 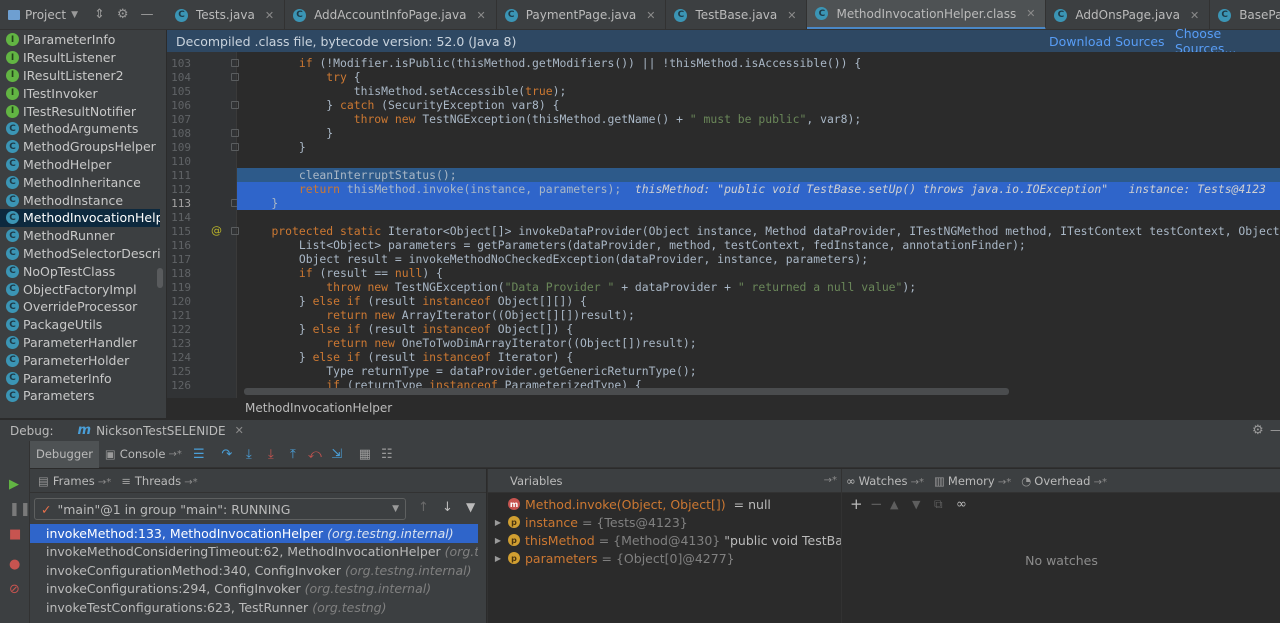 What do you see at coordinates (901, 504) in the screenshot?
I see `move-up-icon: ▲` at bounding box center [901, 504].